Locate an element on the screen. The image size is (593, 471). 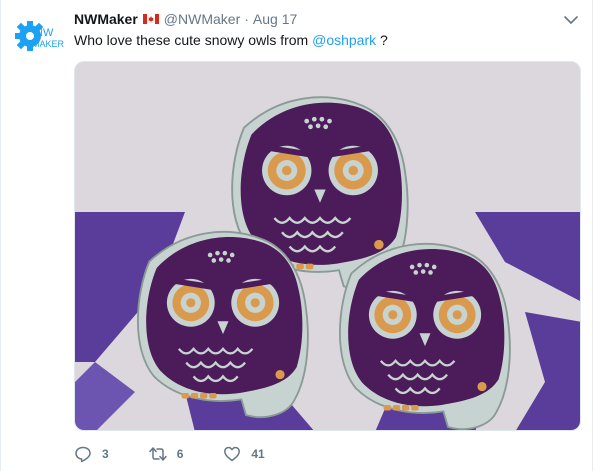
chevron-down-icon is located at coordinates (571, 18).